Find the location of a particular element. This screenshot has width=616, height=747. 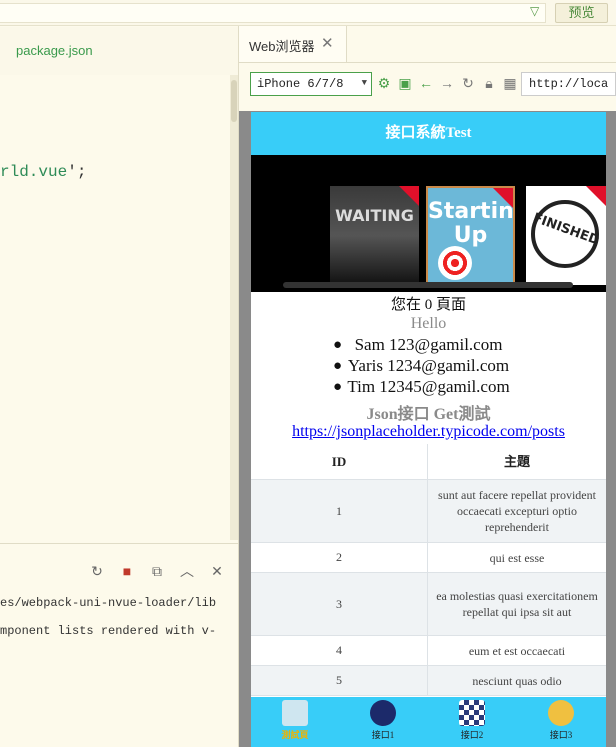

swiper-slide: Starting Up is located at coordinates (470, 235).